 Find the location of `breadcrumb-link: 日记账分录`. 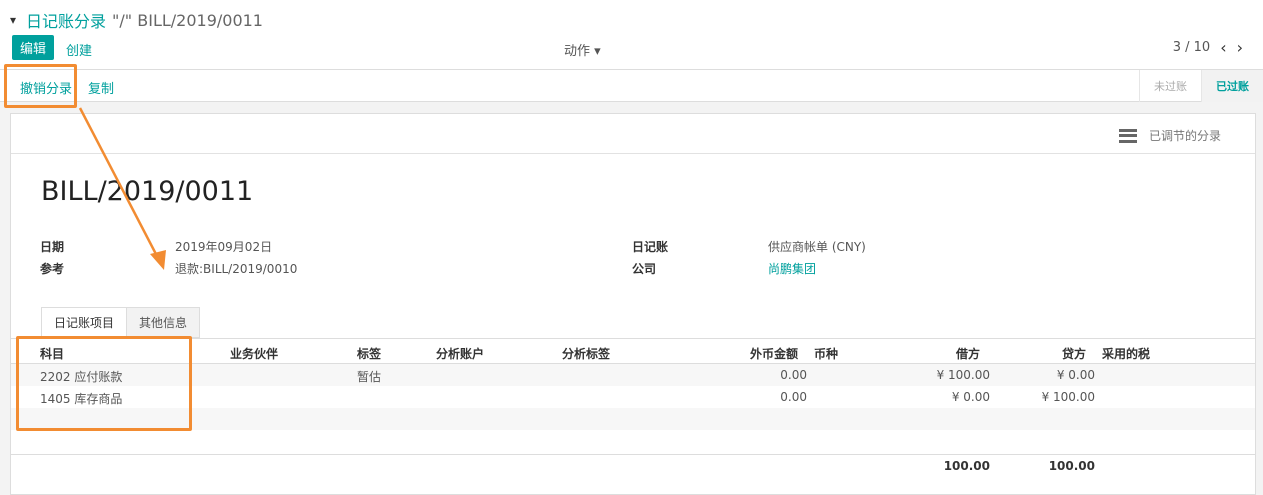

breadcrumb-link: 日记账分录 is located at coordinates (66, 20).